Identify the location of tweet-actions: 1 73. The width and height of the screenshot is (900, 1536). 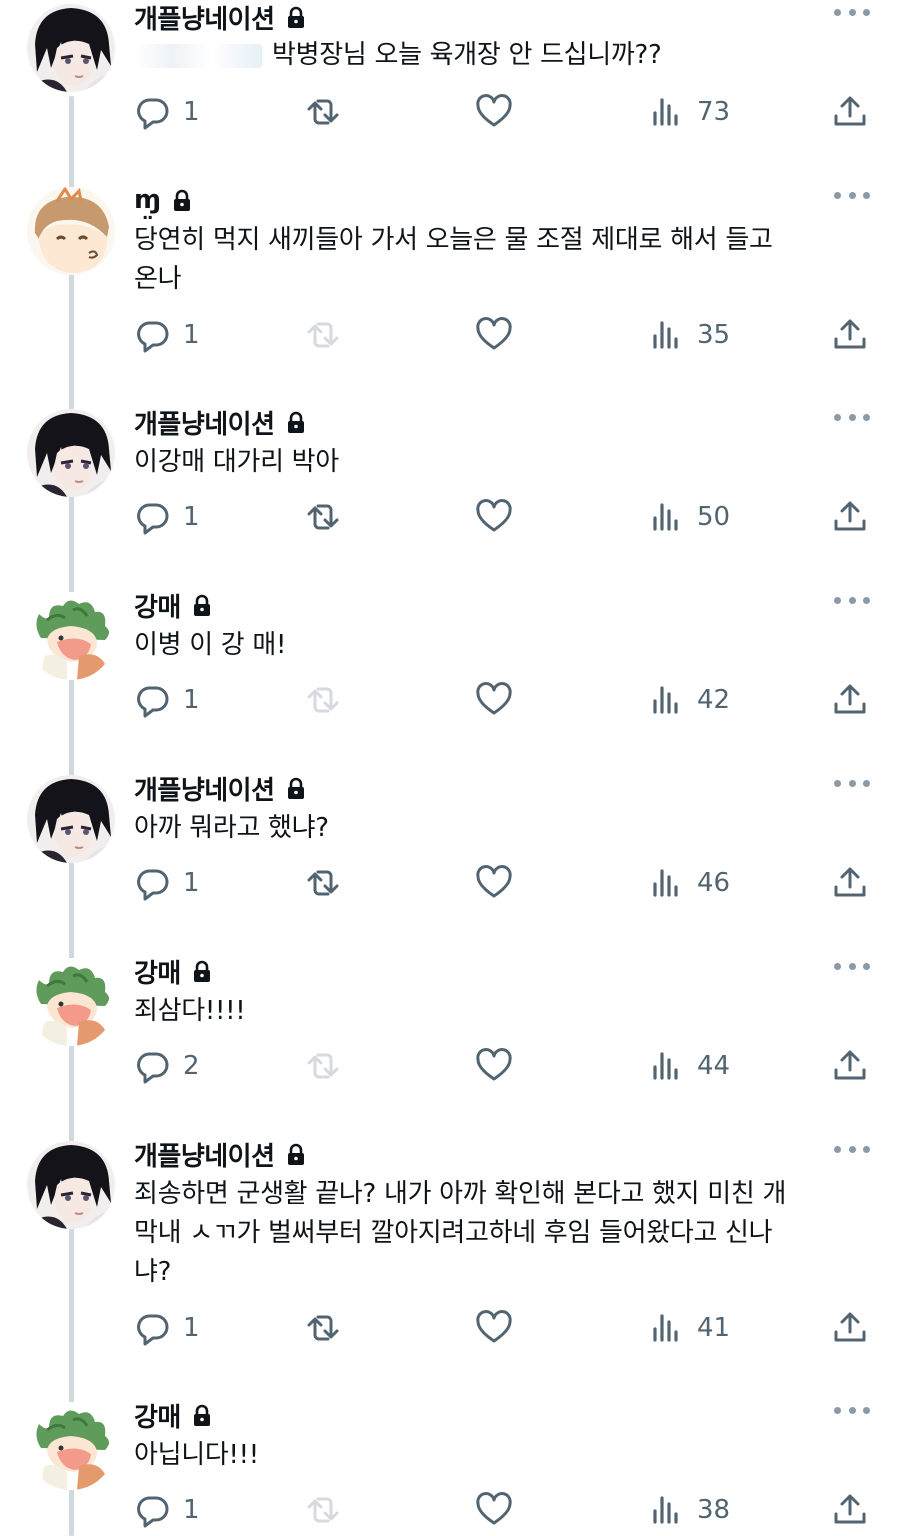
(450, 112).